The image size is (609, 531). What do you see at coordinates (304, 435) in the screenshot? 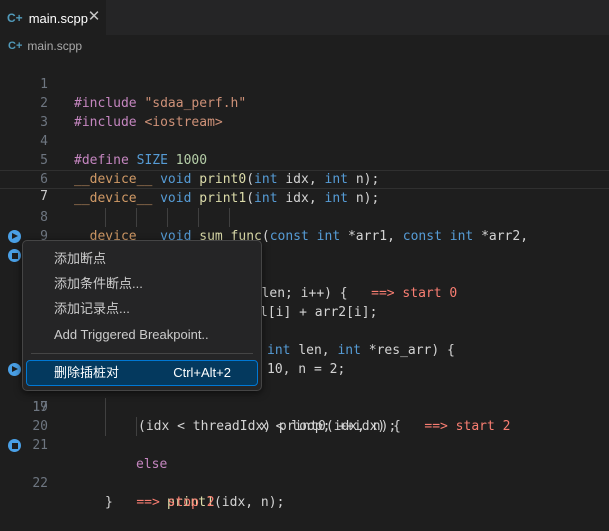
I see `code-line: 20 else` at bounding box center [304, 435].